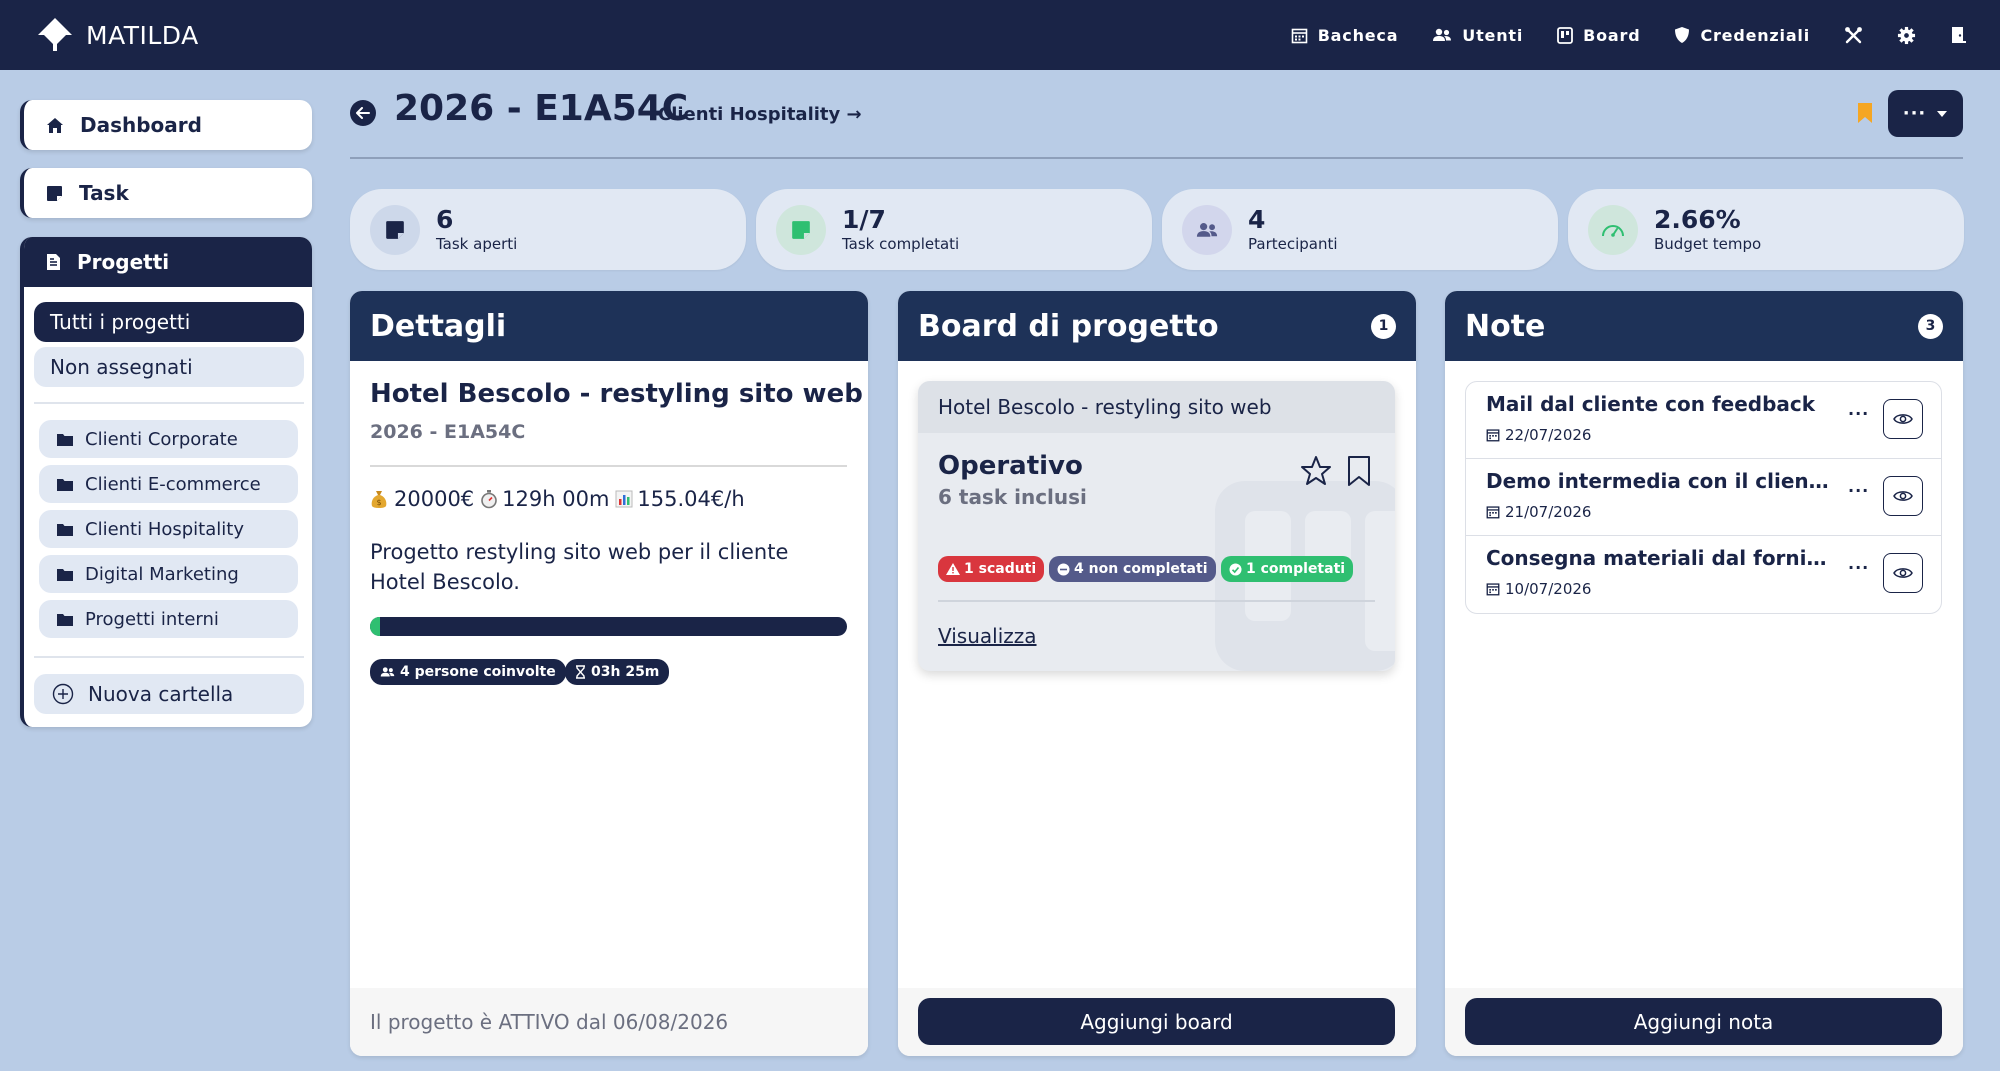 The height and width of the screenshot is (1071, 2000). Describe the element at coordinates (624, 499) in the screenshot. I see `bar-chart-icon` at that location.